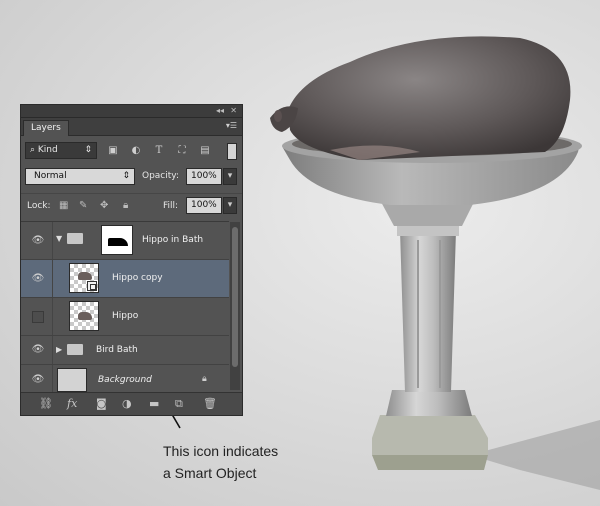  Describe the element at coordinates (220, 462) in the screenshot. I see `smart-object-caption: This icon indicates a Smart Object` at that location.